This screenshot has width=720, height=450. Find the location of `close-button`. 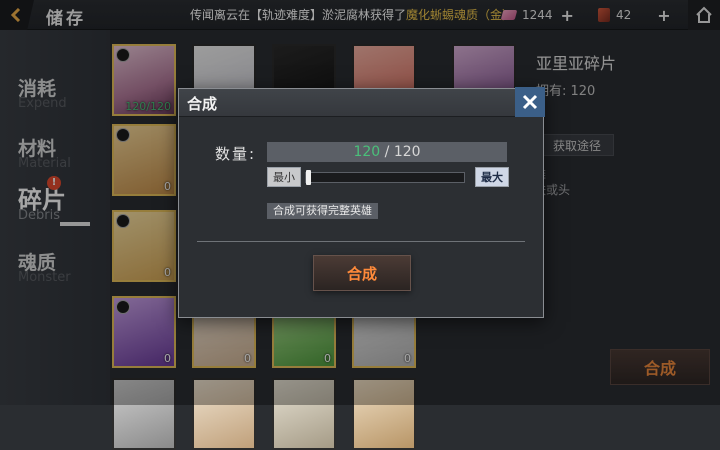

close-button is located at coordinates (530, 102).